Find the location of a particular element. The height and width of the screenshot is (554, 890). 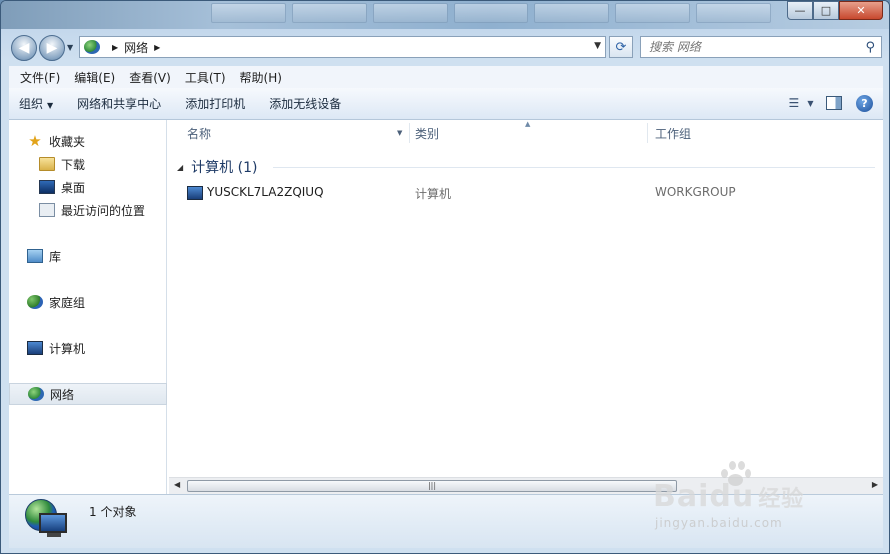

sidebar-item-computer: 计算机 is located at coordinates (88, 348).